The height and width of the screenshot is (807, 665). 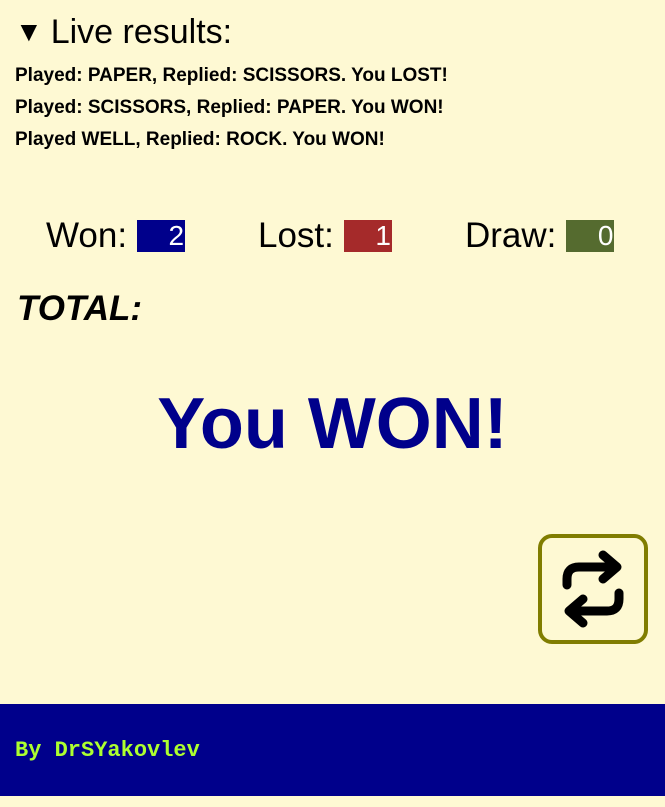 What do you see at coordinates (200, 139) in the screenshot?
I see `result-line: Played WELL, Replied: ROCK. You WON!` at bounding box center [200, 139].